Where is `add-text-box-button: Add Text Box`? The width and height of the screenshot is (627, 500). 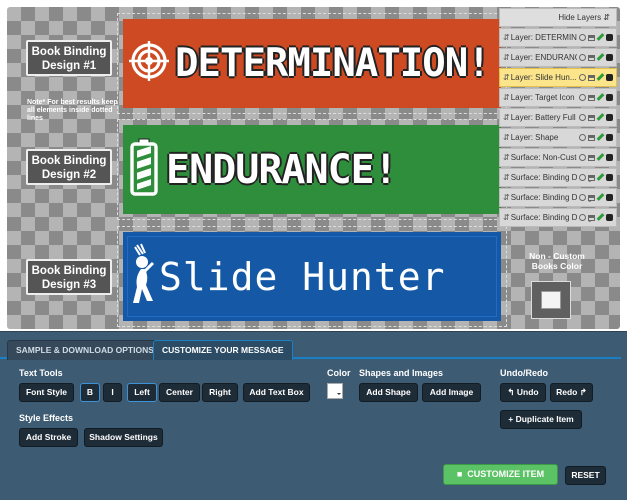 add-text-box-button: Add Text Box is located at coordinates (276, 392).